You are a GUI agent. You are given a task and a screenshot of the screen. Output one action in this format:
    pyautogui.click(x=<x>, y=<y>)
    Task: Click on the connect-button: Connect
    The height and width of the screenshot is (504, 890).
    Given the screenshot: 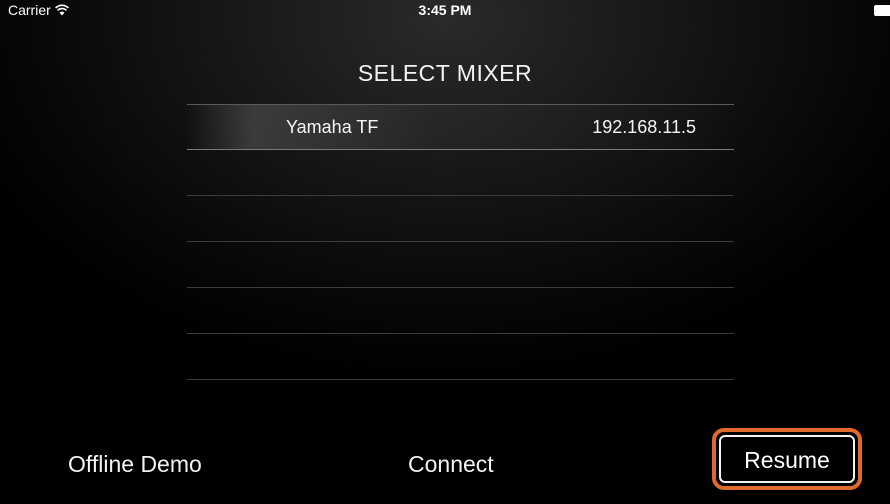 What is the action you would take?
    pyautogui.click(x=451, y=464)
    